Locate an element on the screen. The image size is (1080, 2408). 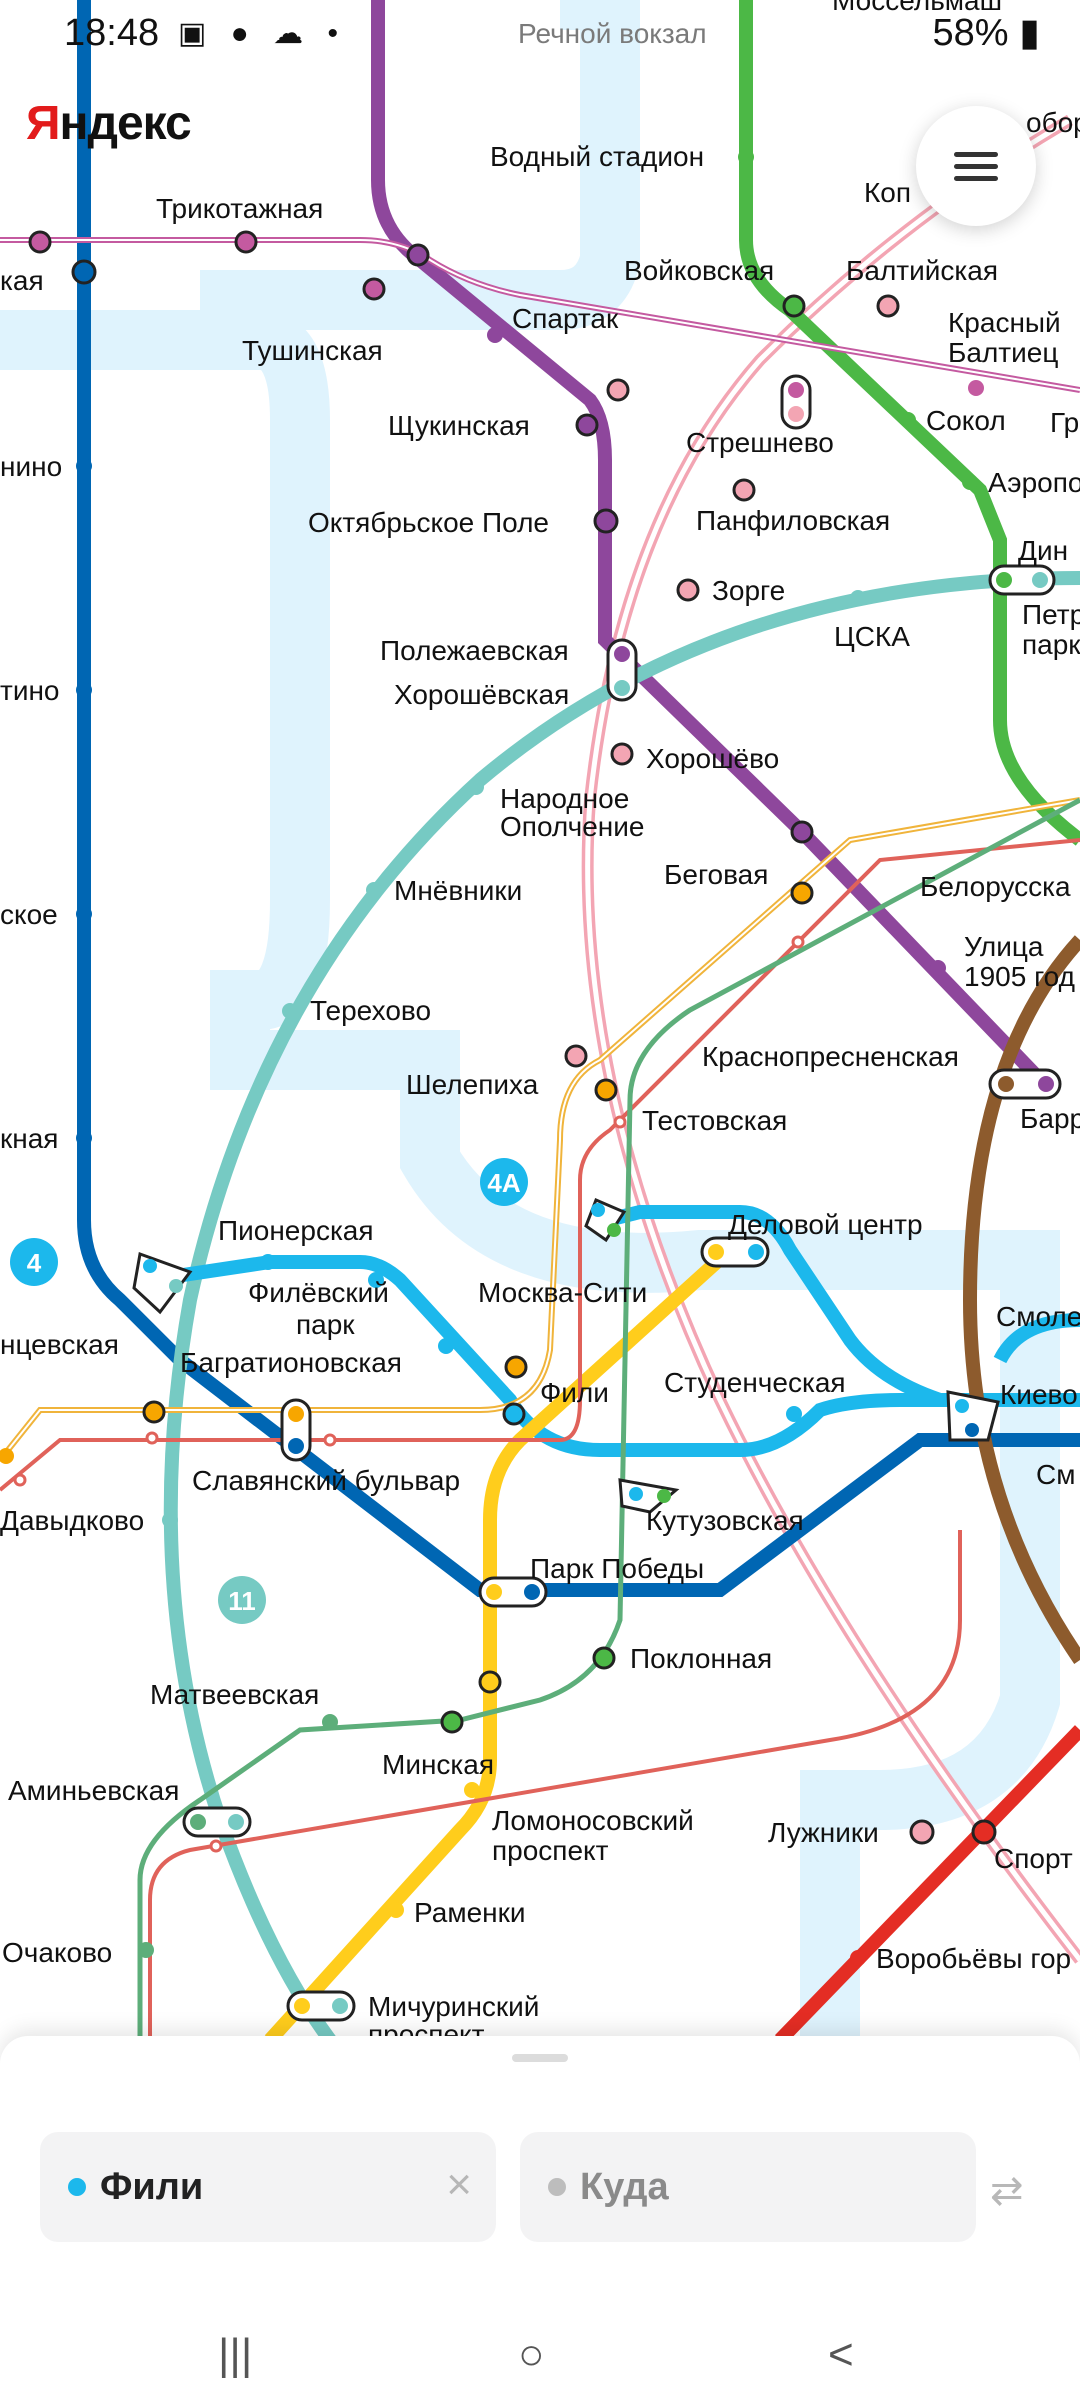
status-bar: 18:48 ▣ ● ☁ • Речной вокзал 58% ▮ is located at coordinates (540, 35).